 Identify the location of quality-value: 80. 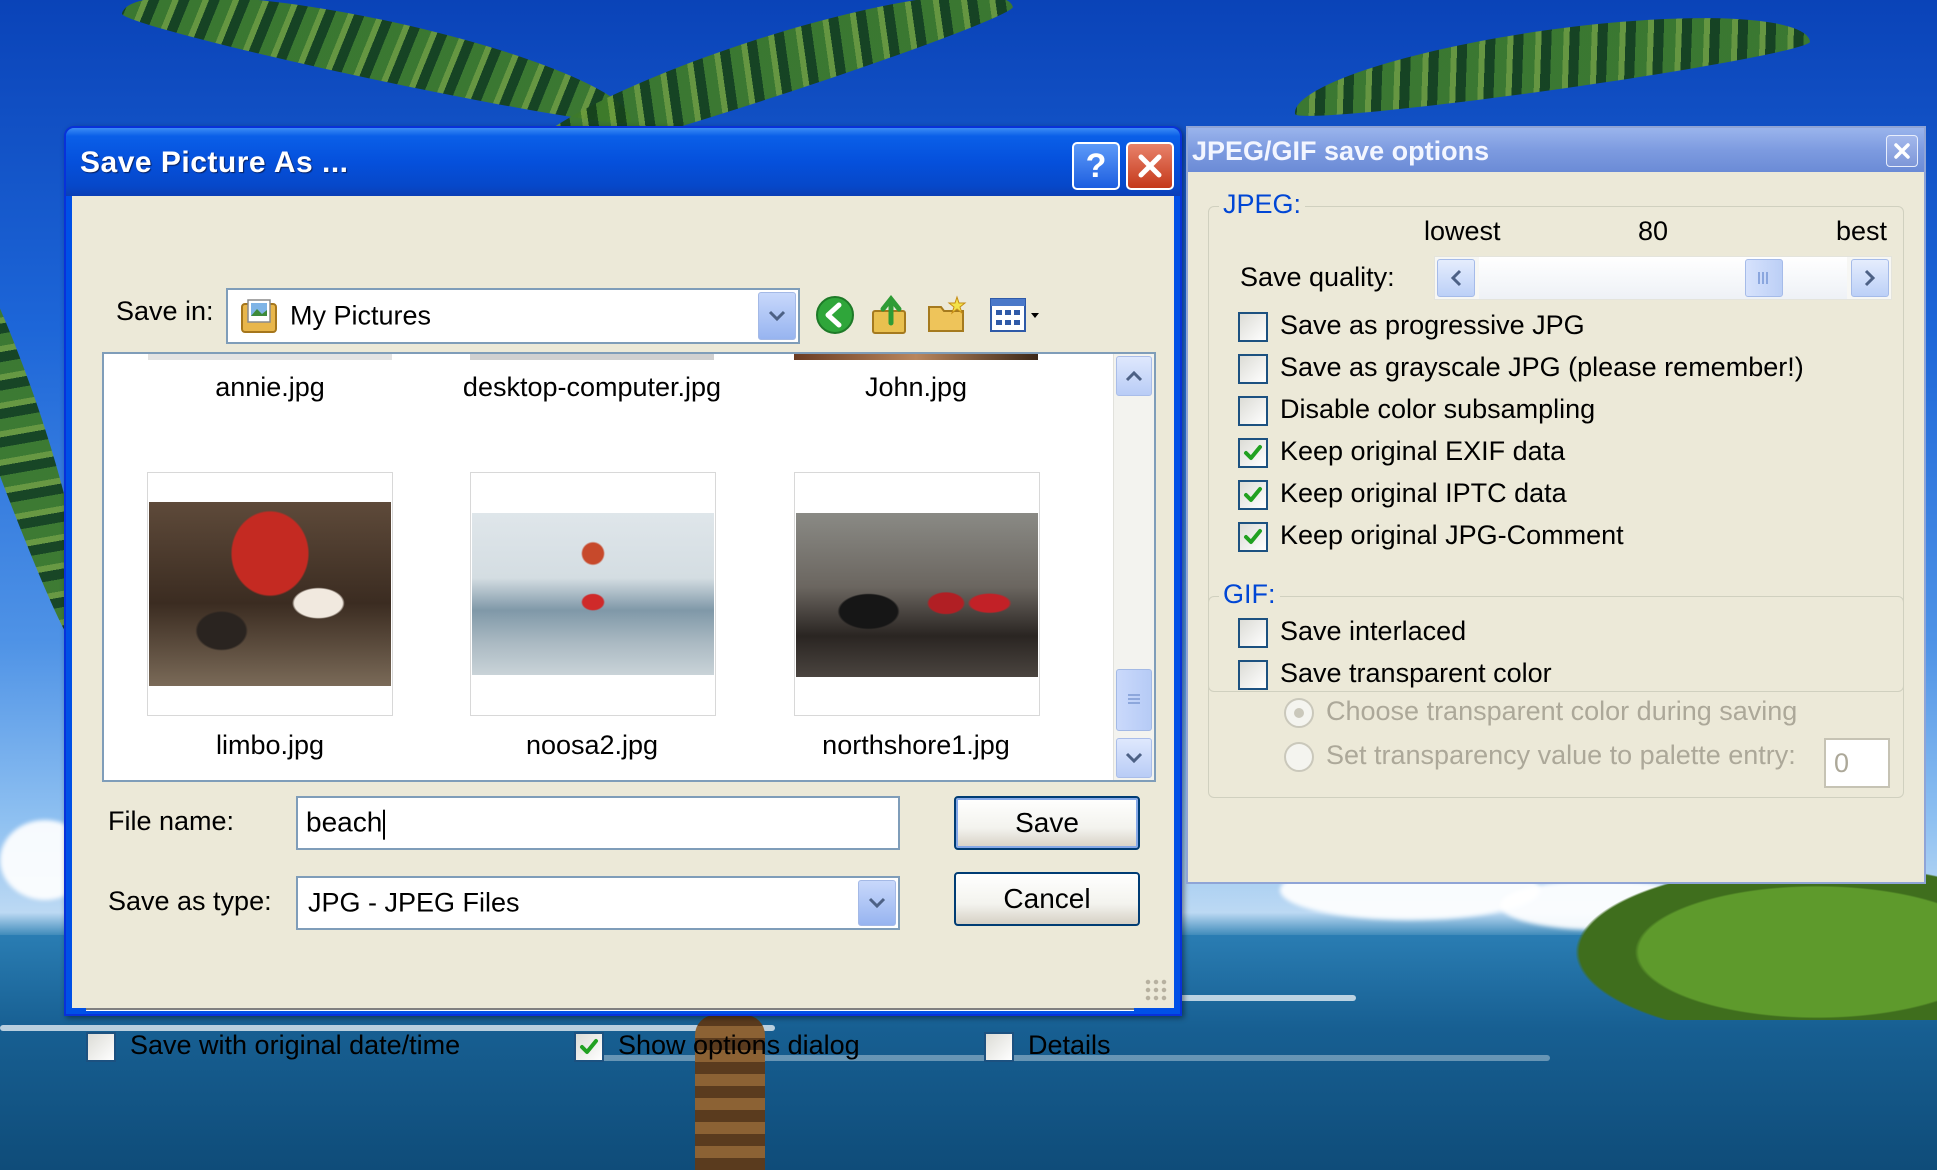
(1653, 231).